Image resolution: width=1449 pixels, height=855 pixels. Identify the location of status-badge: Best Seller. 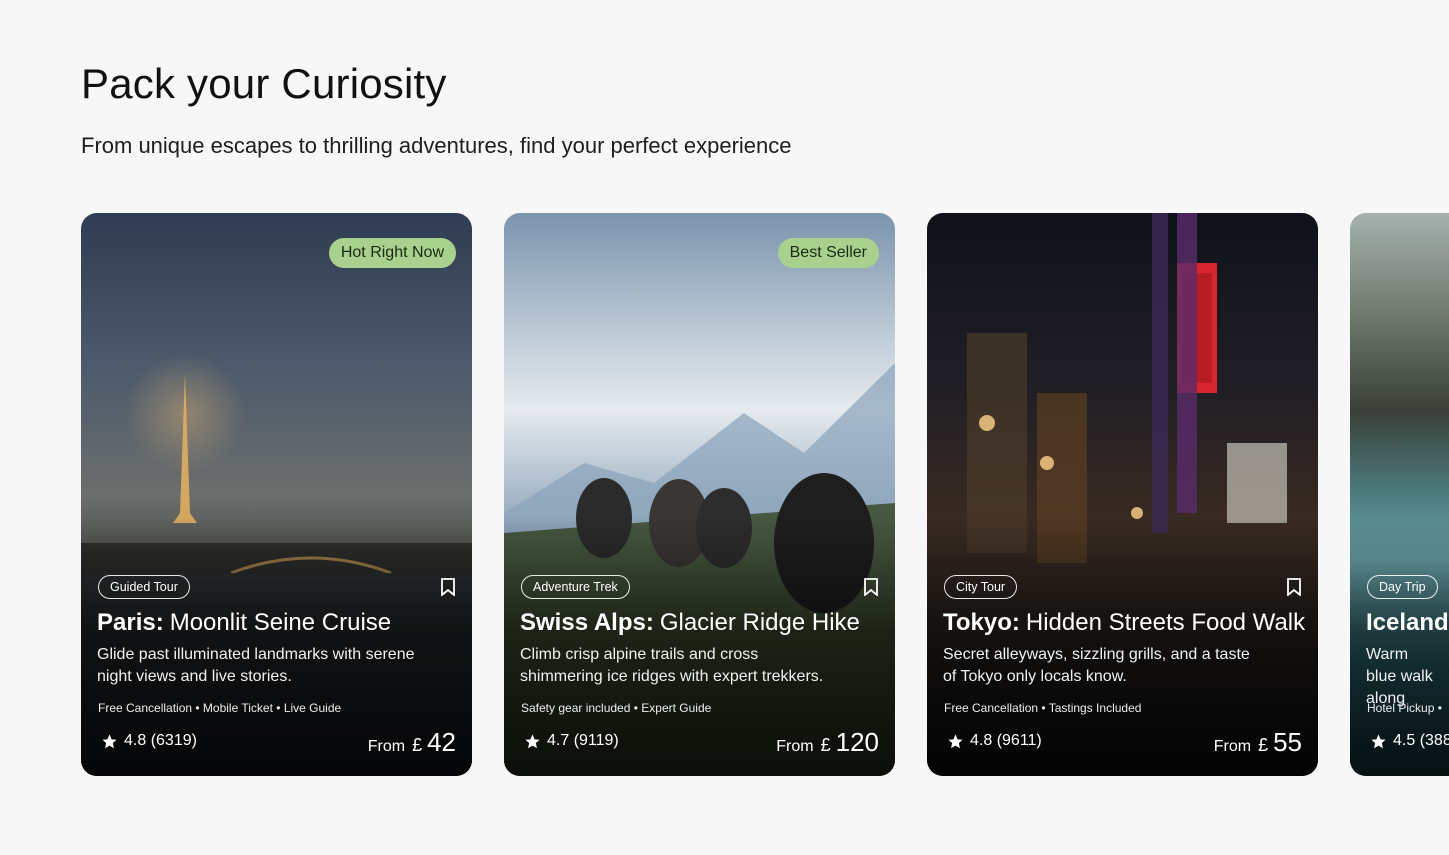
(828, 253).